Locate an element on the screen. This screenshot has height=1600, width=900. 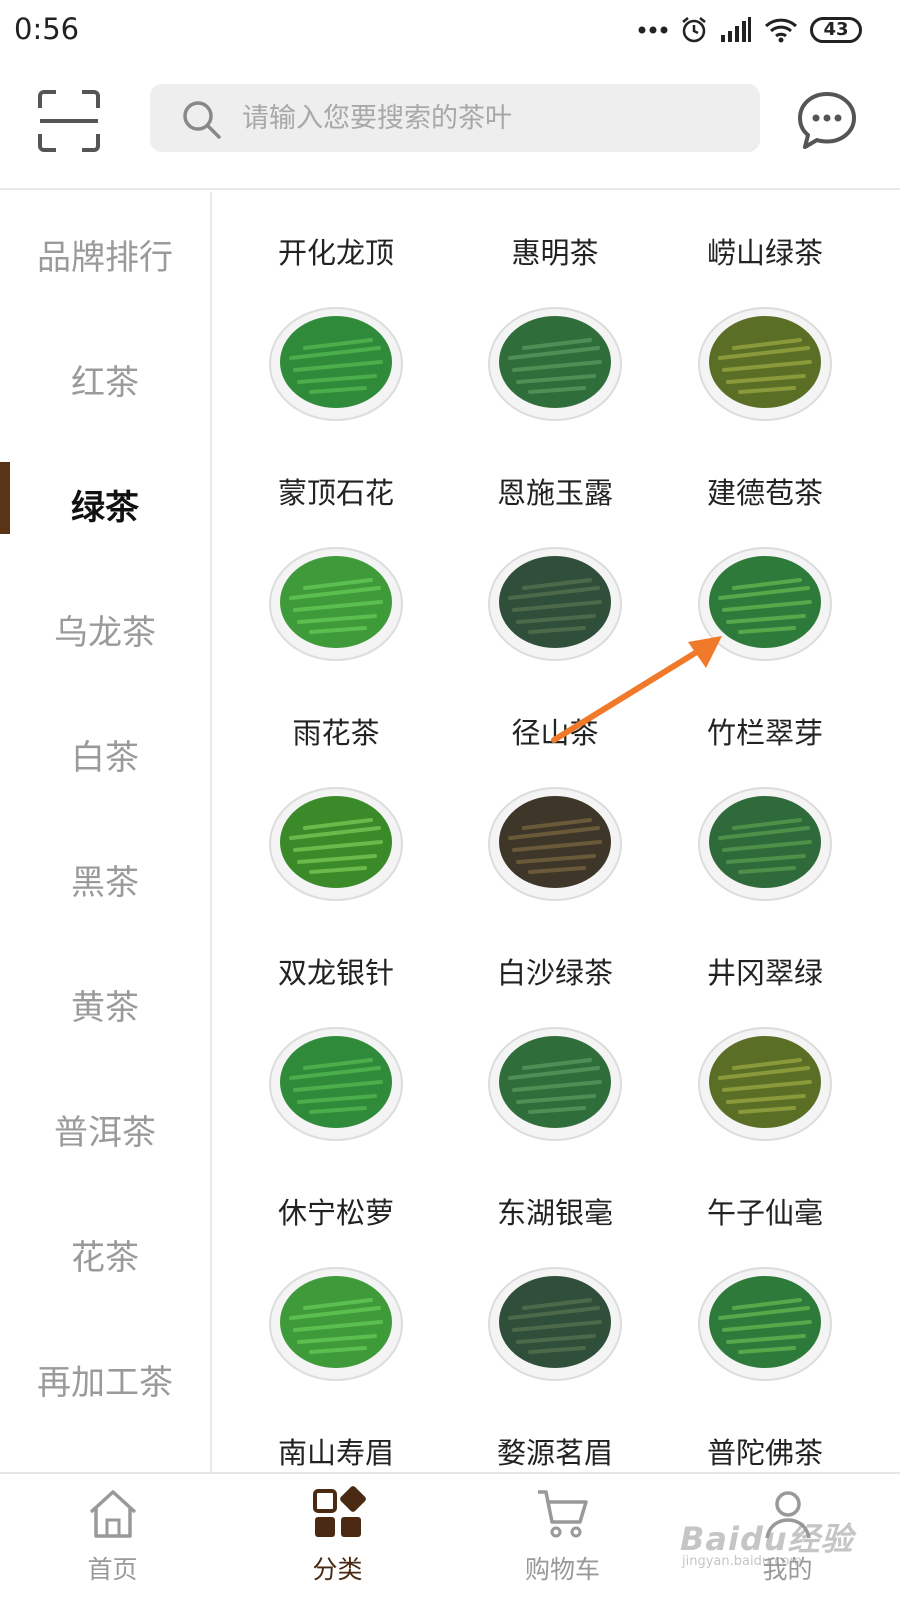
tea-name: 惠明茶 is located at coordinates (555, 253).